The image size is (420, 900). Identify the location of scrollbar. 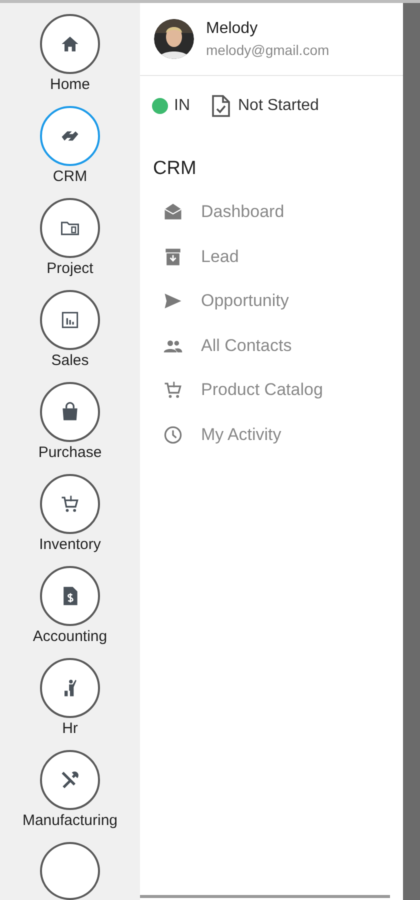
(265, 896).